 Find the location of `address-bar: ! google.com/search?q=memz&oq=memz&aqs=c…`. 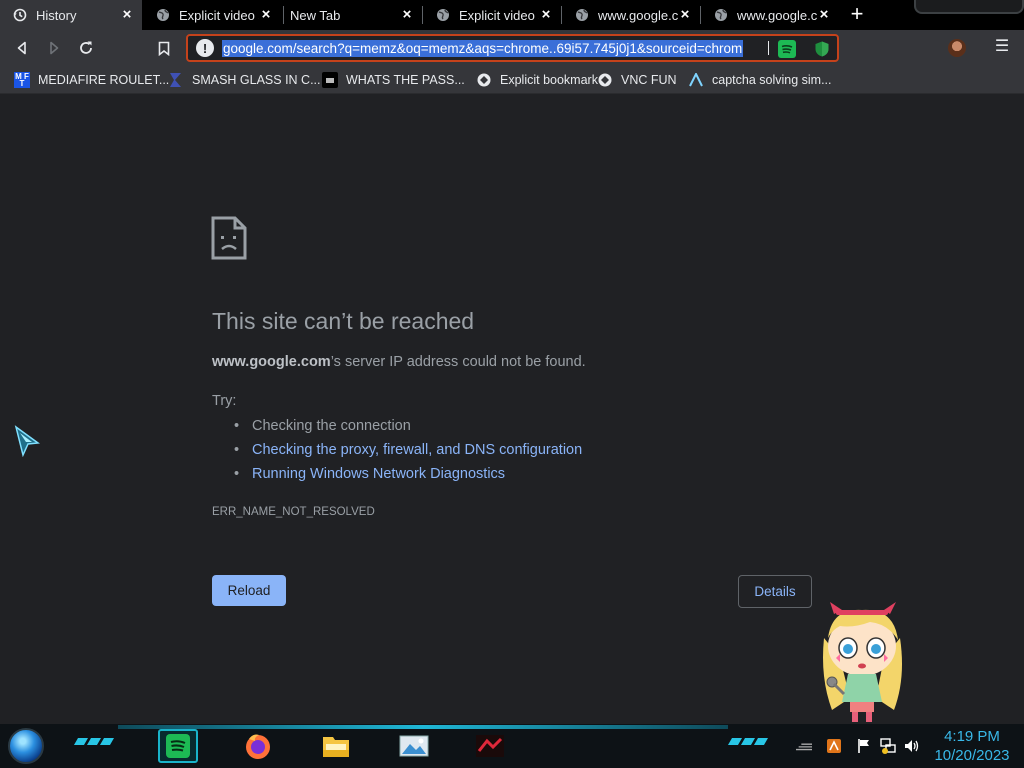

address-bar: ! google.com/search?q=memz&oq=memz&aqs=c… is located at coordinates (512, 48).